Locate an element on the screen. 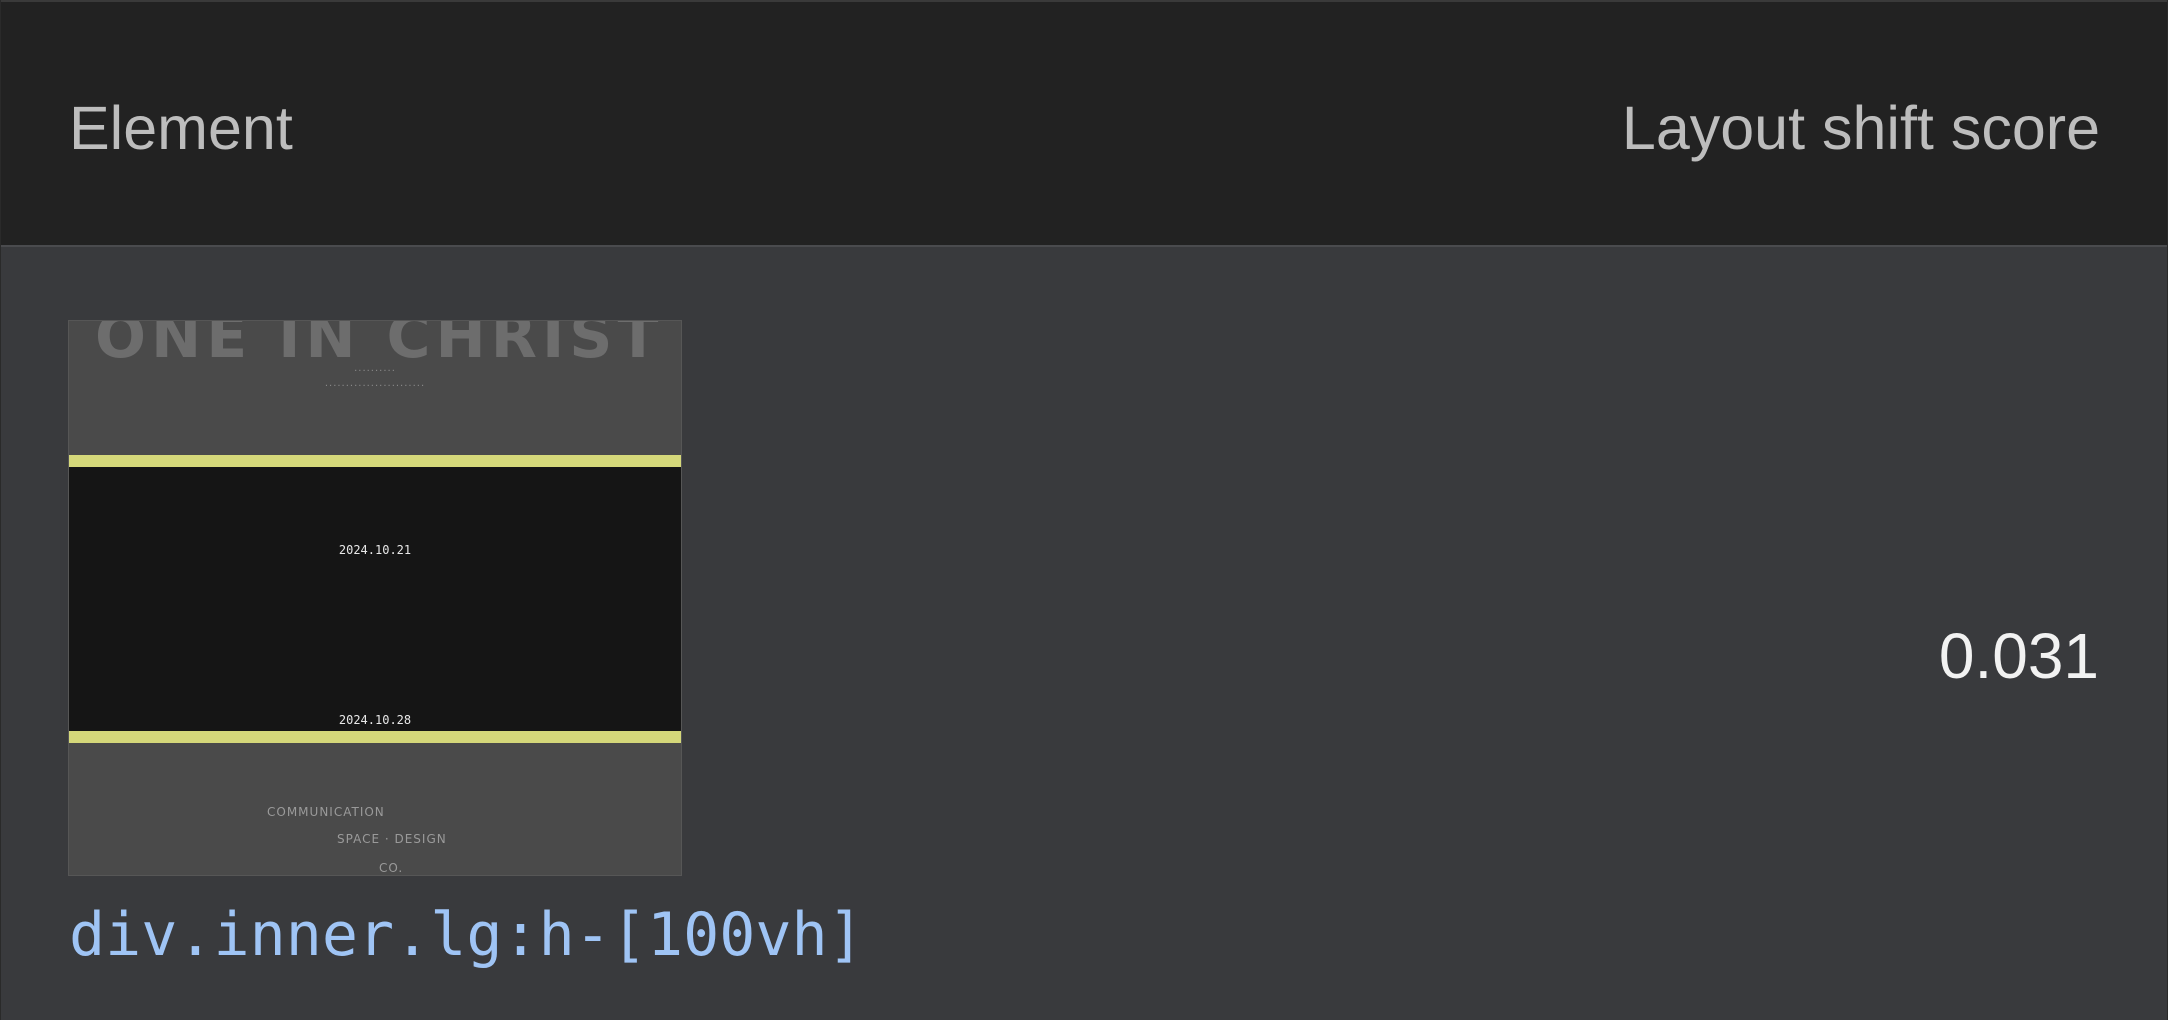 The width and height of the screenshot is (2168, 1020). column-header-element: Element is located at coordinates (181, 128).